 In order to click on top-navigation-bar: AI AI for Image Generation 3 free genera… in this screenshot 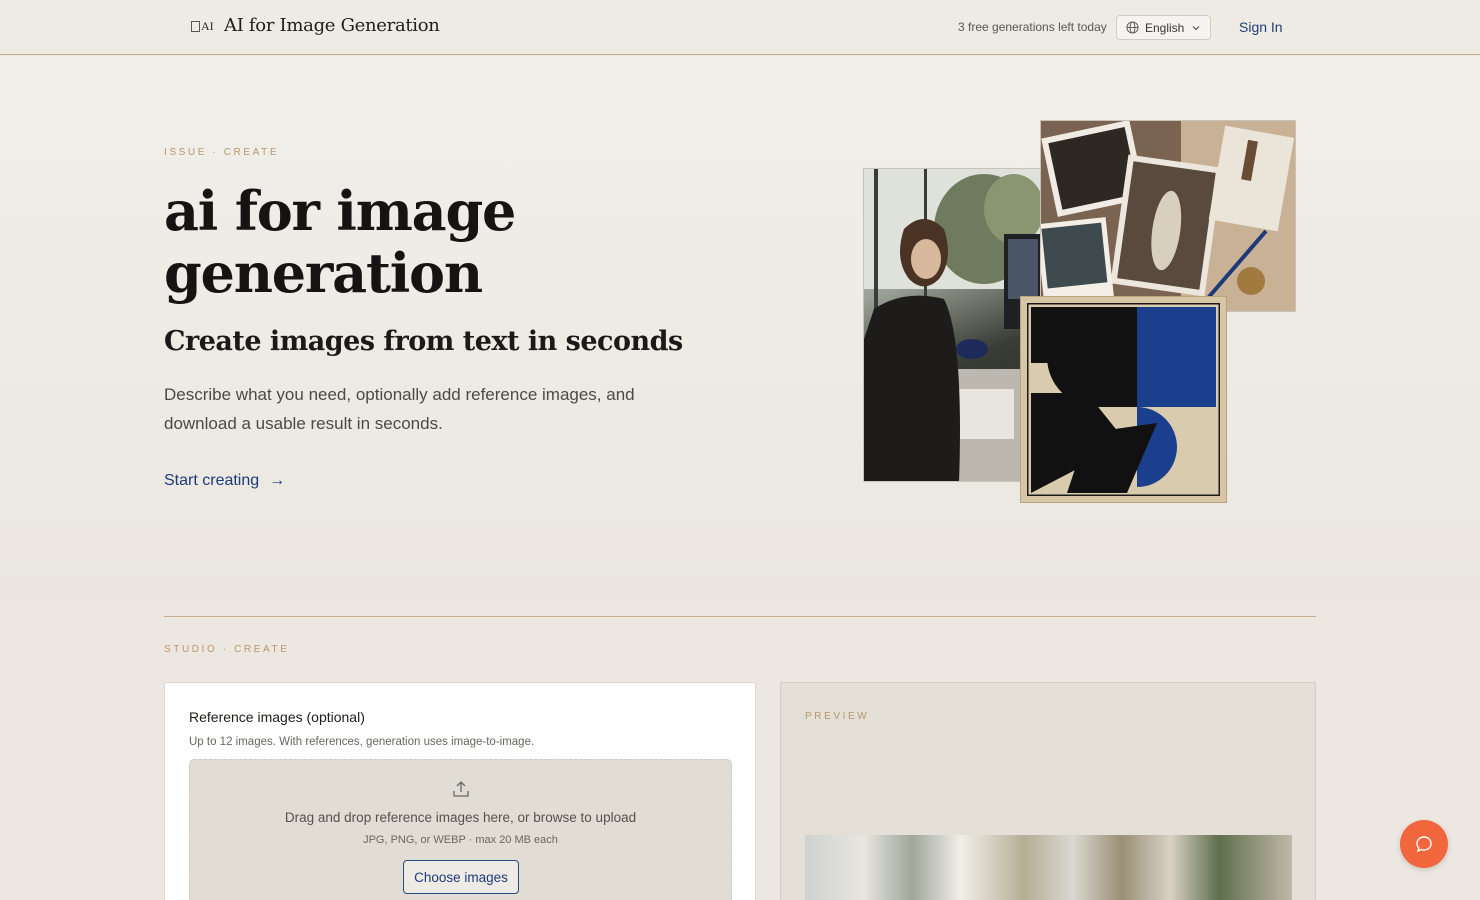, I will do `click(740, 27)`.